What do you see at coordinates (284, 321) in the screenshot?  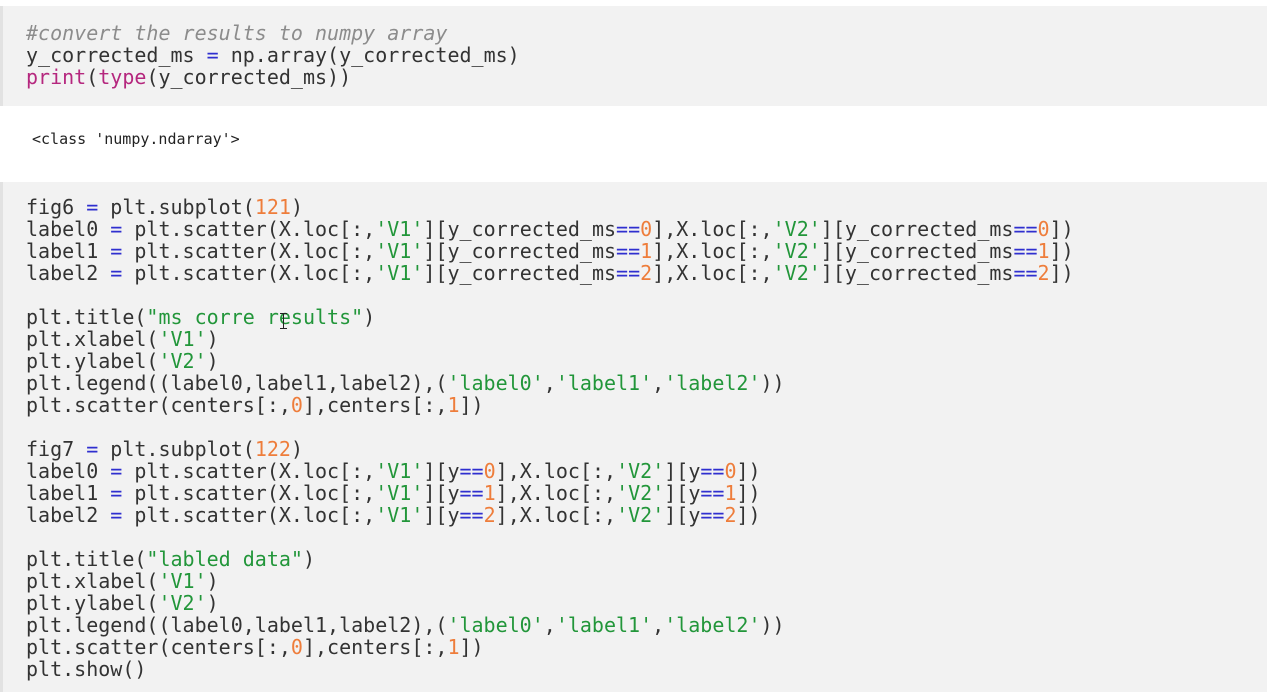 I see `ibeam-cursor-icon` at bounding box center [284, 321].